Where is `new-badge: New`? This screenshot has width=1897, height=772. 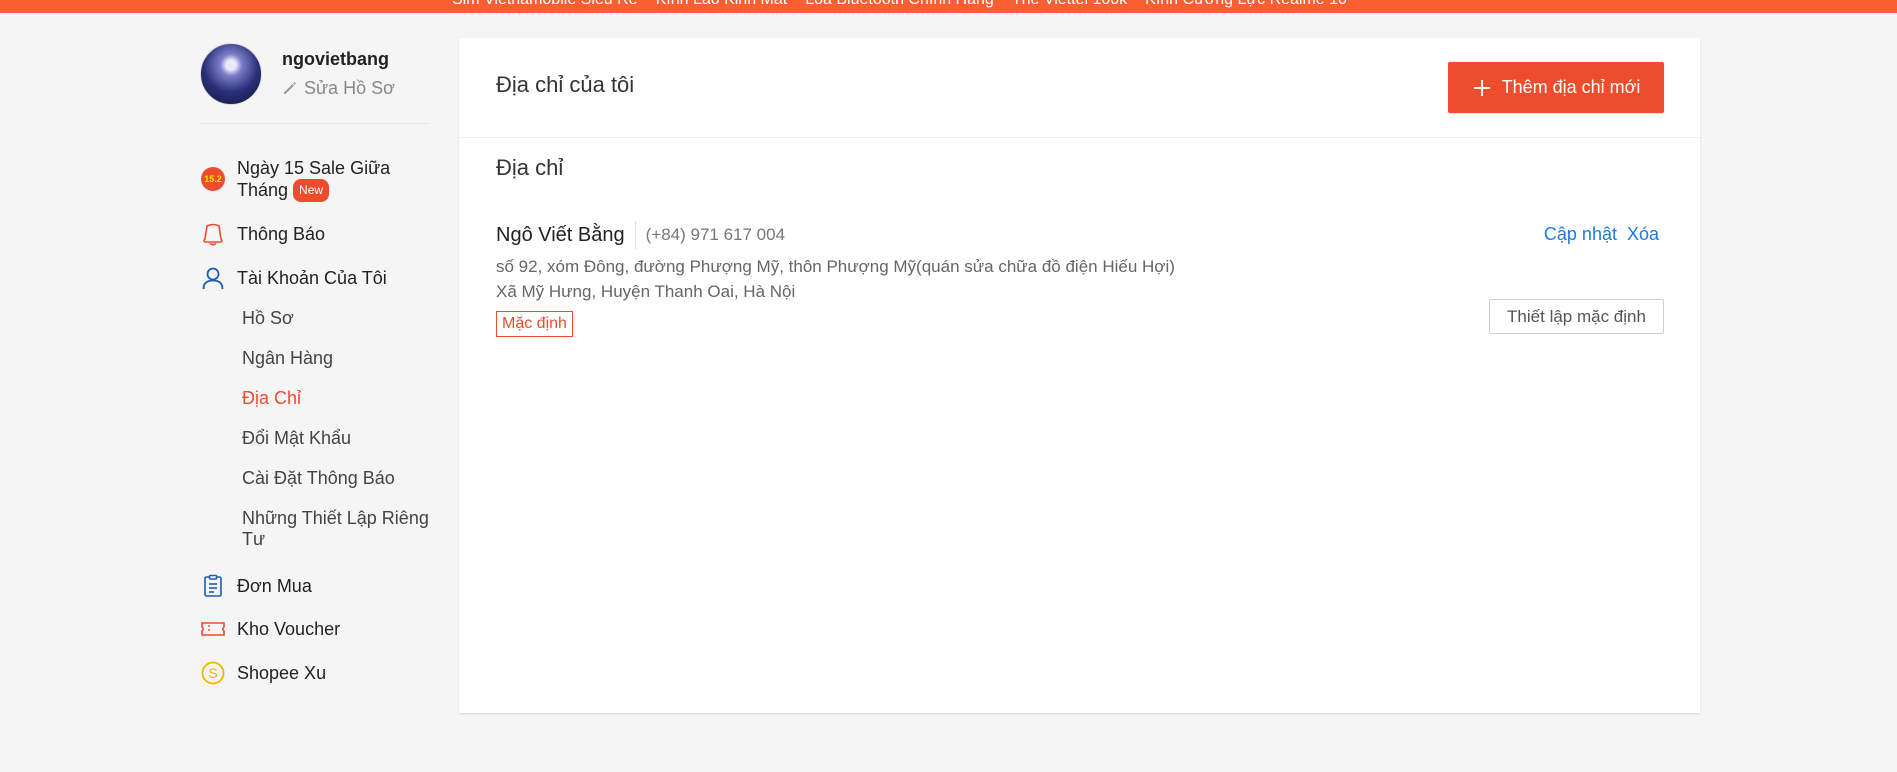 new-badge: New is located at coordinates (311, 190).